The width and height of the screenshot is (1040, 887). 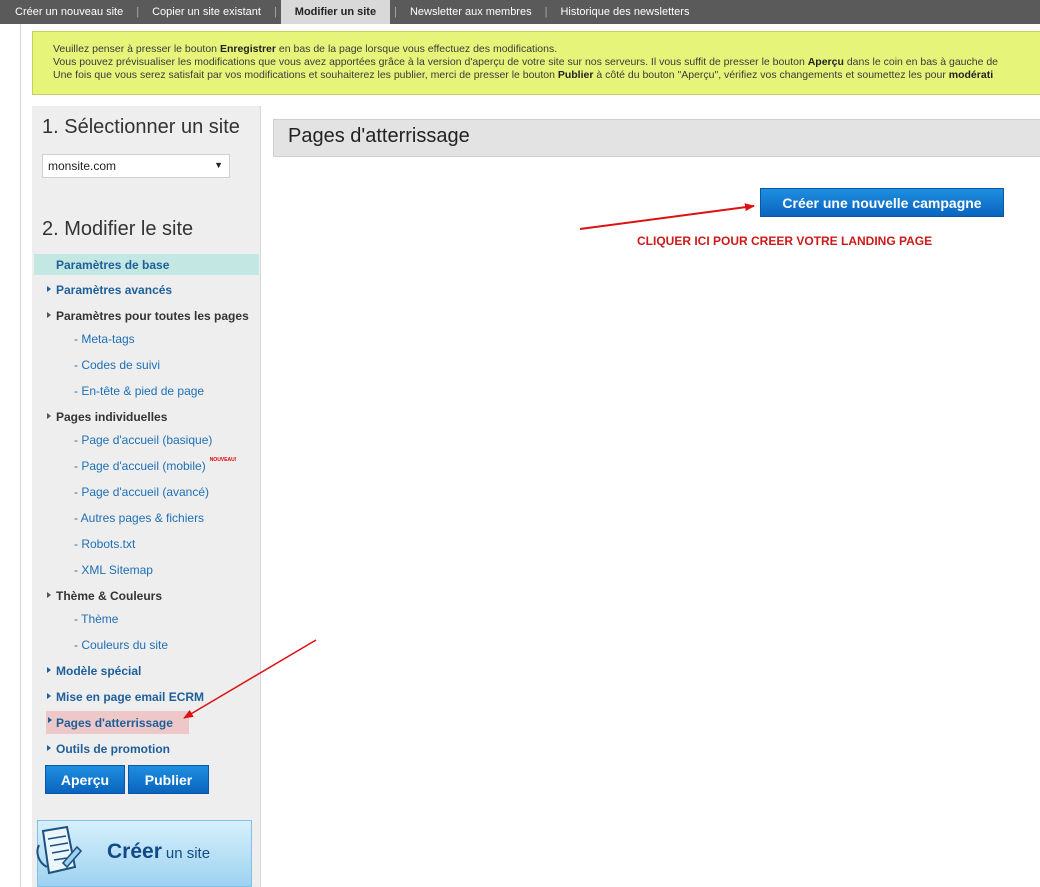 What do you see at coordinates (139, 518) in the screenshot?
I see `menu-label: - Autres pages & fichiers` at bounding box center [139, 518].